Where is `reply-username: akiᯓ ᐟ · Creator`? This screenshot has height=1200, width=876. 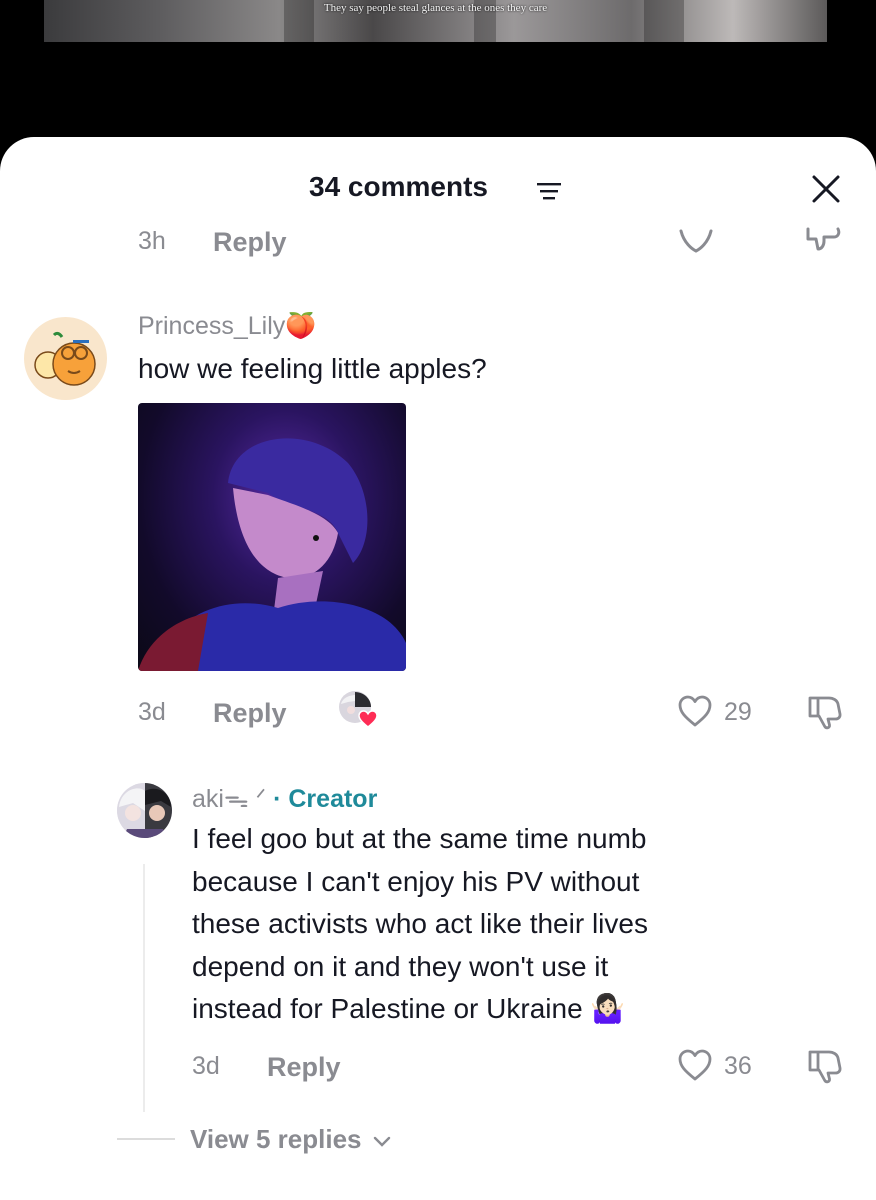 reply-username: akiᯓ ᐟ · Creator is located at coordinates (284, 798).